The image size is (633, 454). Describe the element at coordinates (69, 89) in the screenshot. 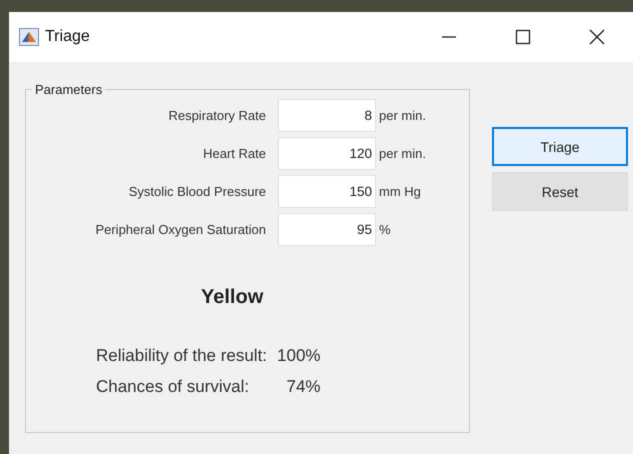

I see `panel-title: Parameters` at that location.